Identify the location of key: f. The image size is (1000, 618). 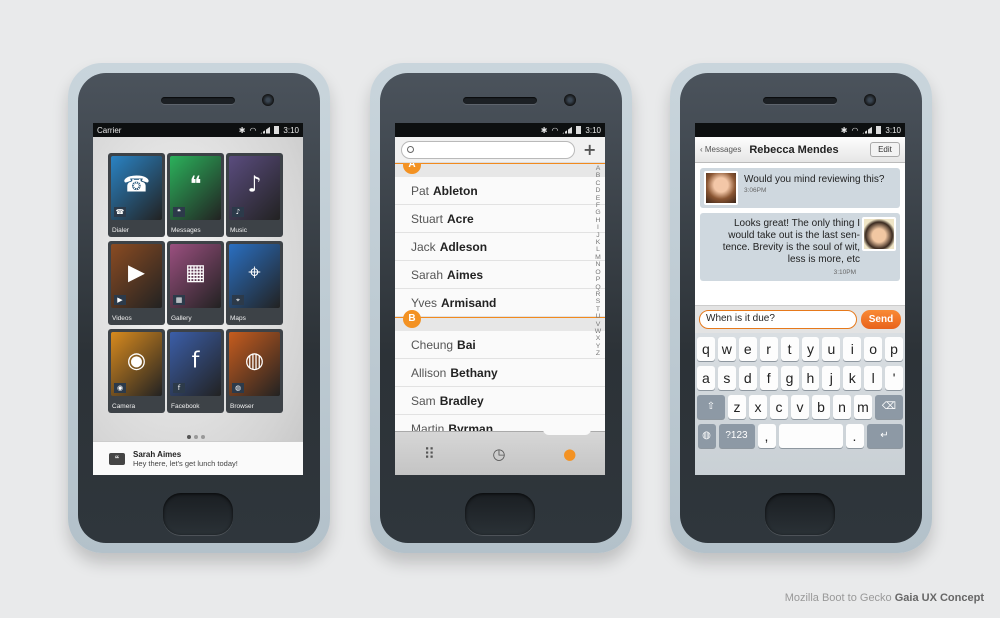
(768, 378).